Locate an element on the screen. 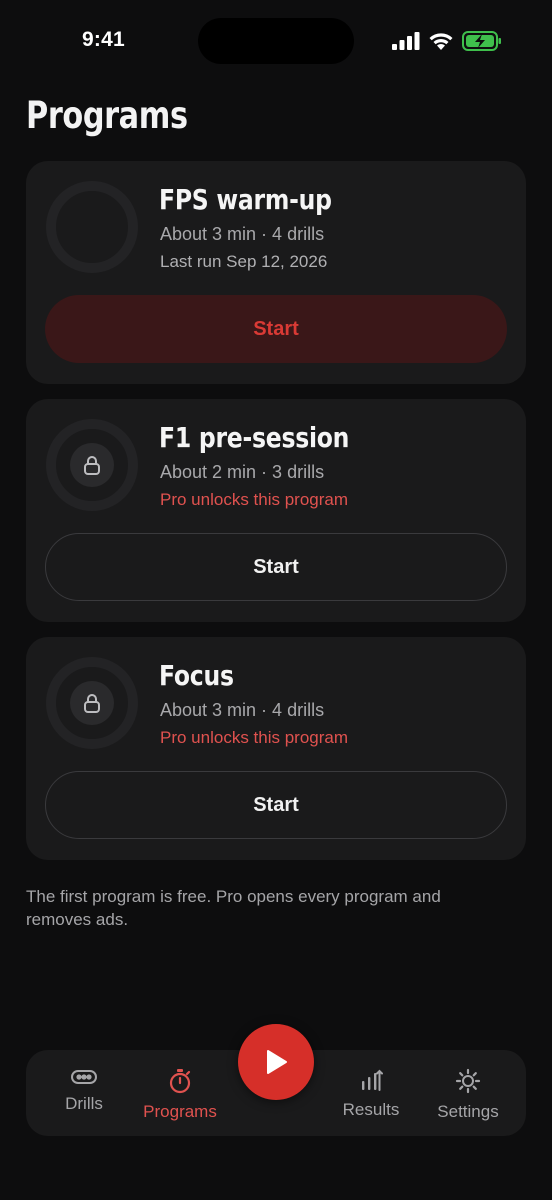 The width and height of the screenshot is (552, 1200). play-button is located at coordinates (276, 1062).